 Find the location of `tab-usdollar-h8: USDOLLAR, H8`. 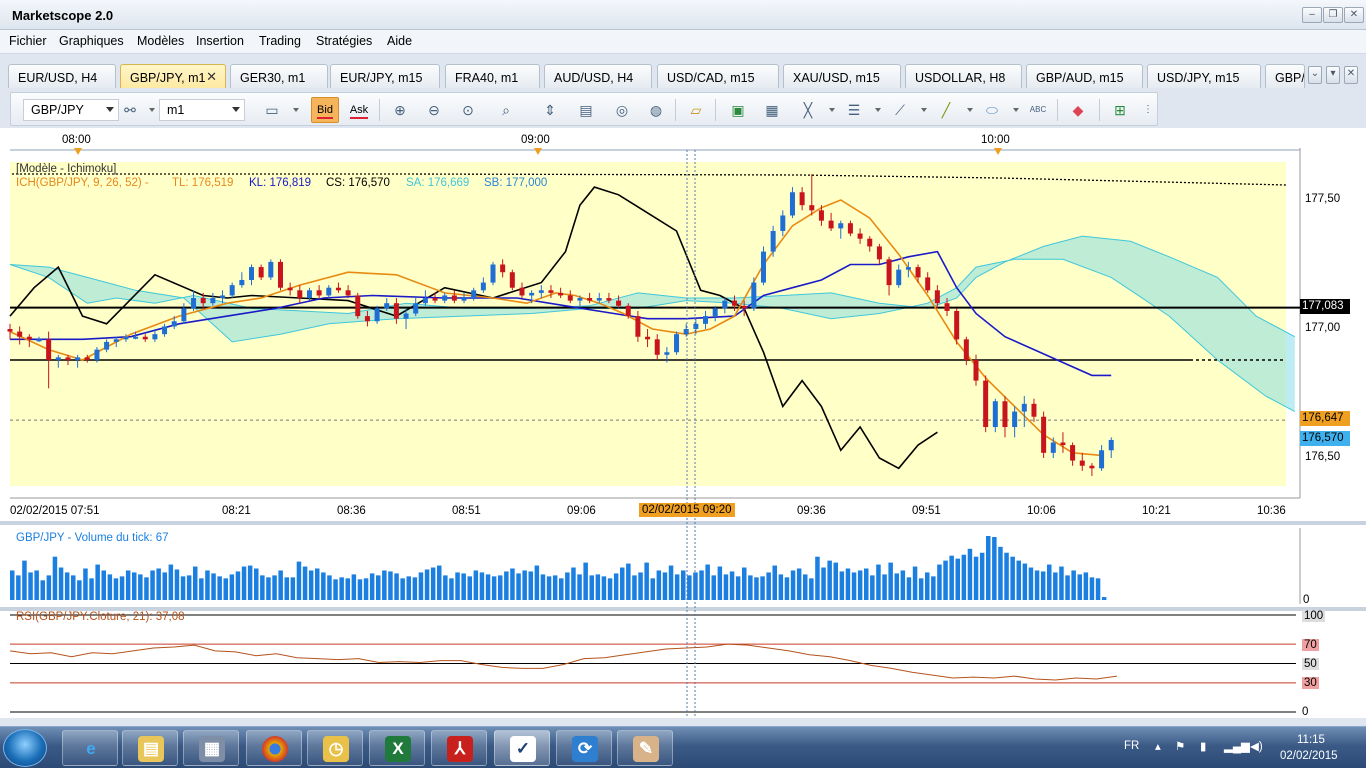

tab-usdollar-h8: USDOLLAR, H8 is located at coordinates (963, 76).